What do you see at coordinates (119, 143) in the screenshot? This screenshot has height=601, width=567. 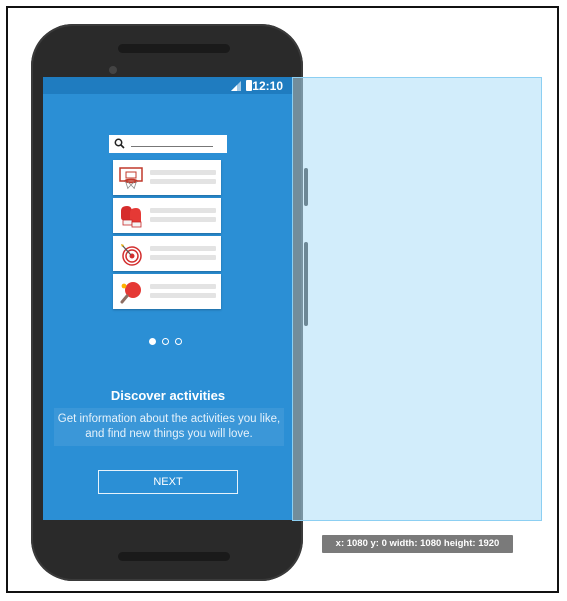 I see `search-icon` at bounding box center [119, 143].